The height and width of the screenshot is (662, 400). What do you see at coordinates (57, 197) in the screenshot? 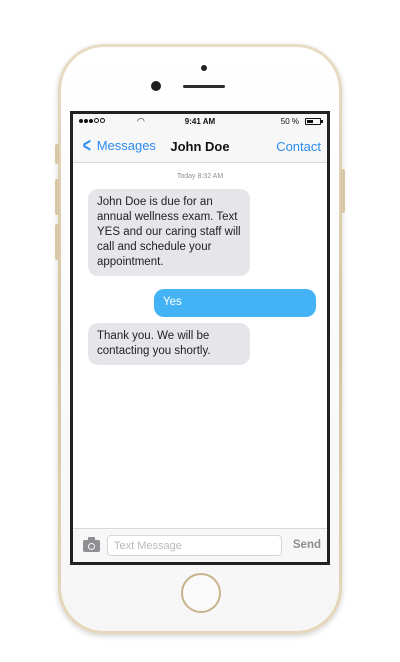
I see `volume-up-button` at bounding box center [57, 197].